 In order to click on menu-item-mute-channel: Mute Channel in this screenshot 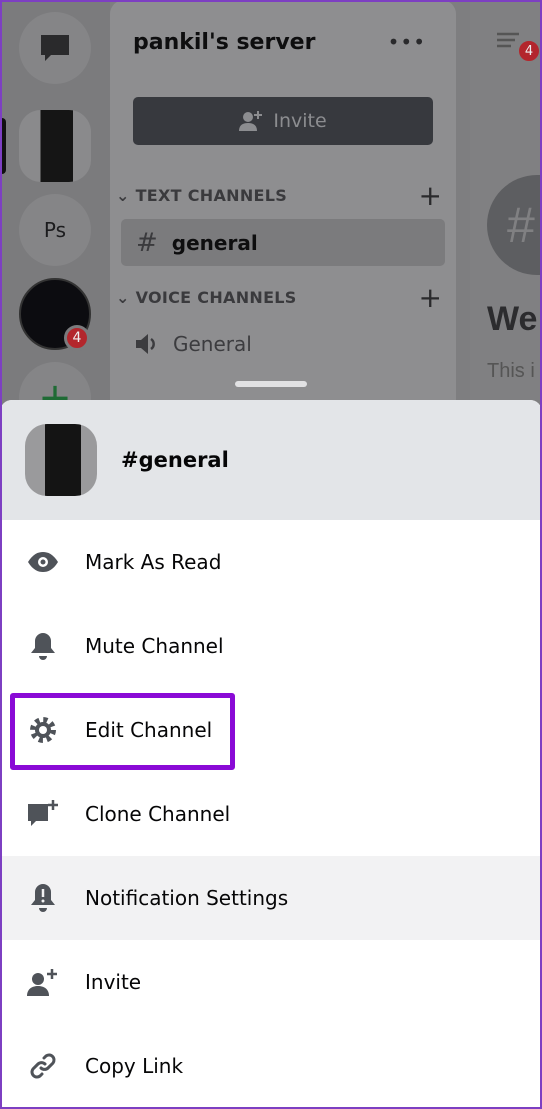, I will do `click(271, 646)`.